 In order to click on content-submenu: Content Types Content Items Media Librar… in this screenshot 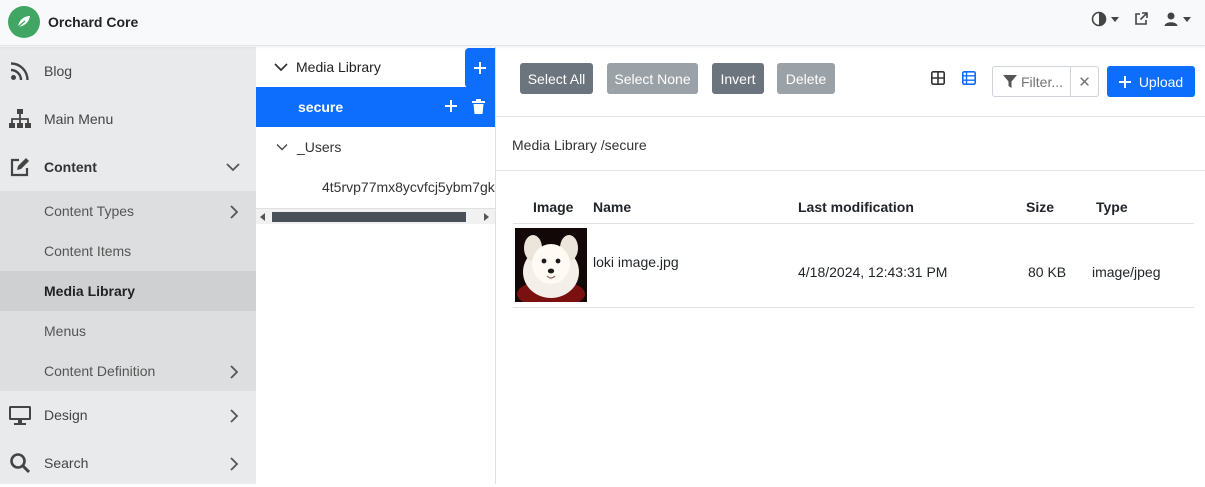, I will do `click(128, 291)`.